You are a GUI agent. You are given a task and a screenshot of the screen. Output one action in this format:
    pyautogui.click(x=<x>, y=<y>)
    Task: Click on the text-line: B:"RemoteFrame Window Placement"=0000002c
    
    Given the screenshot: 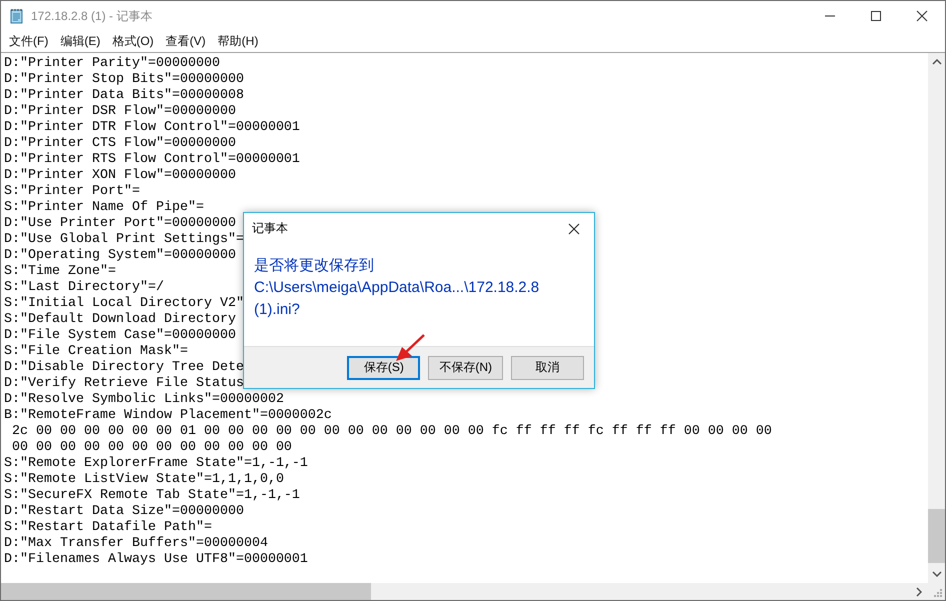 What is the action you would take?
    pyautogui.click(x=168, y=416)
    